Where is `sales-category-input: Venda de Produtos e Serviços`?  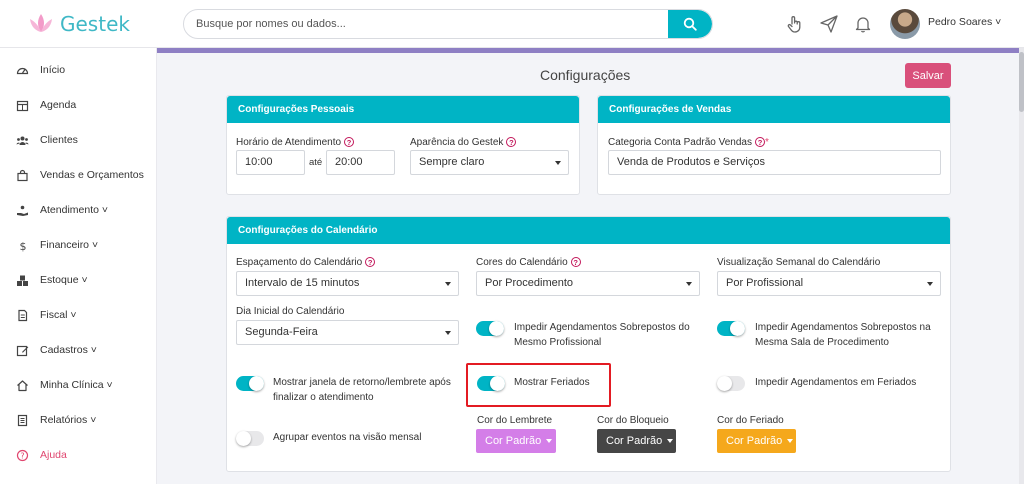 sales-category-input: Venda de Produtos e Serviços is located at coordinates (774, 162).